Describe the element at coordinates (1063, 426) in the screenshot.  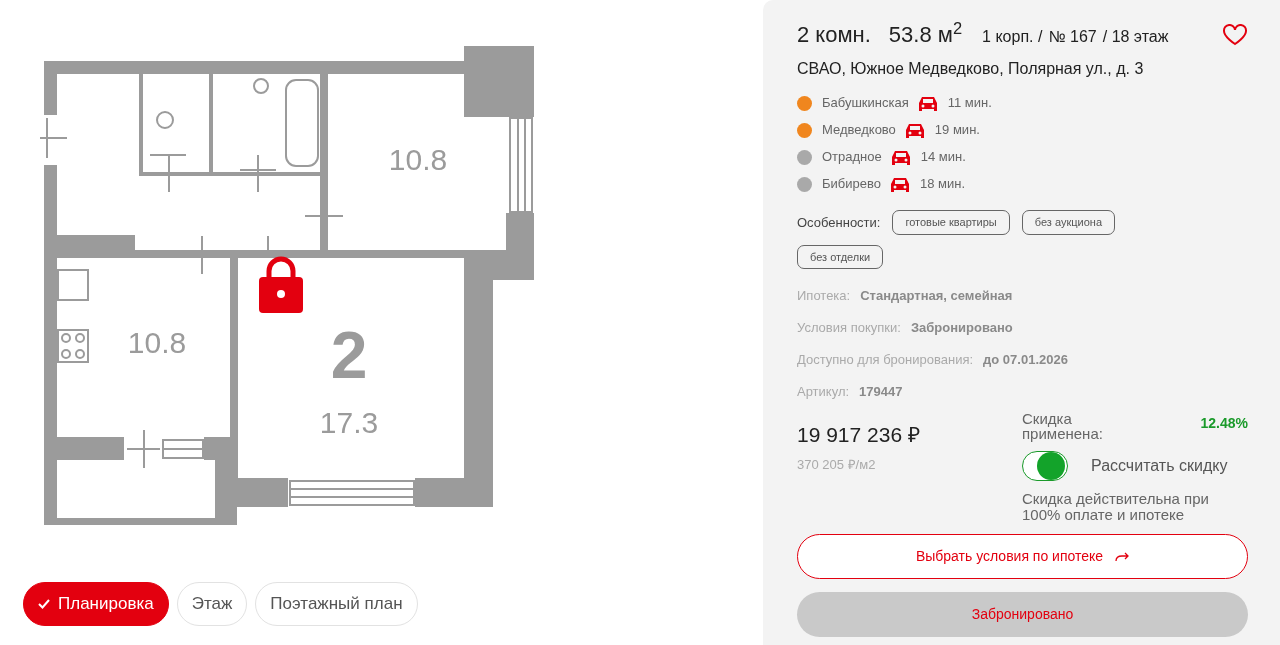
I see `discount-label: Скидка применена:` at that location.